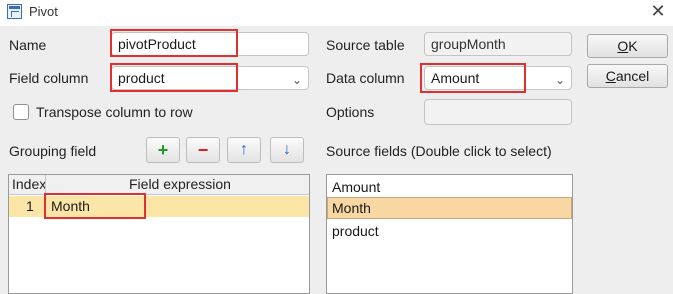 The width and height of the screenshot is (673, 294). What do you see at coordinates (658, 11) in the screenshot?
I see `close-icon: ✕` at bounding box center [658, 11].